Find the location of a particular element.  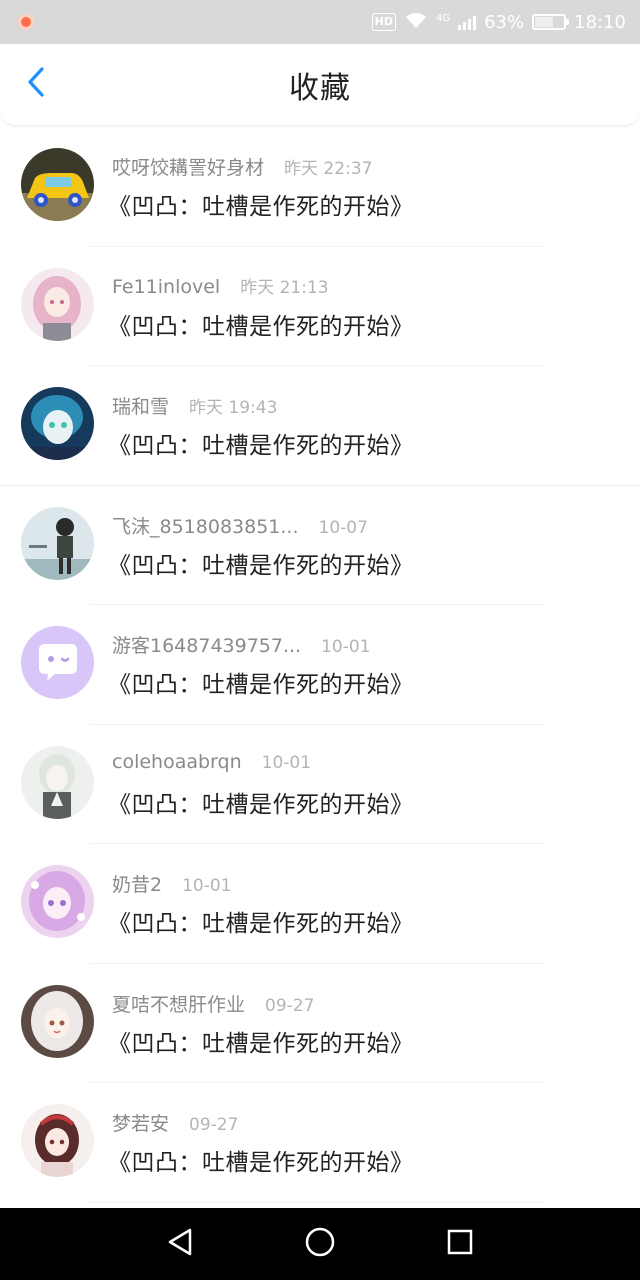

chevron-left-icon is located at coordinates (36, 84).